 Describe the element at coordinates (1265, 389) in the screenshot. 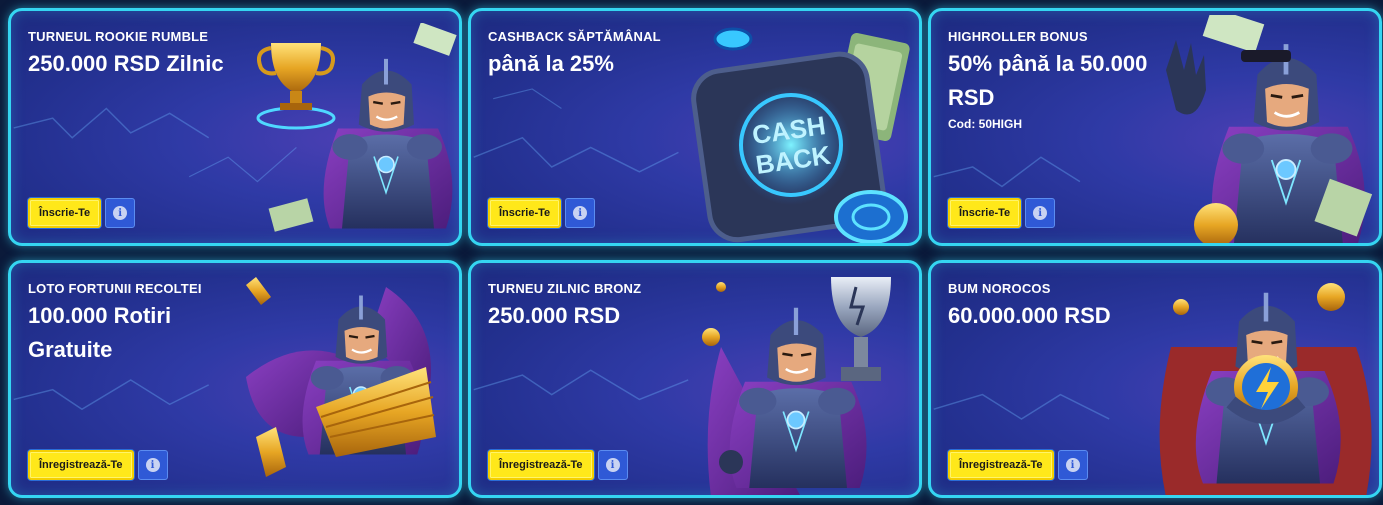

I see `hero-lightning-orb-icon` at that location.